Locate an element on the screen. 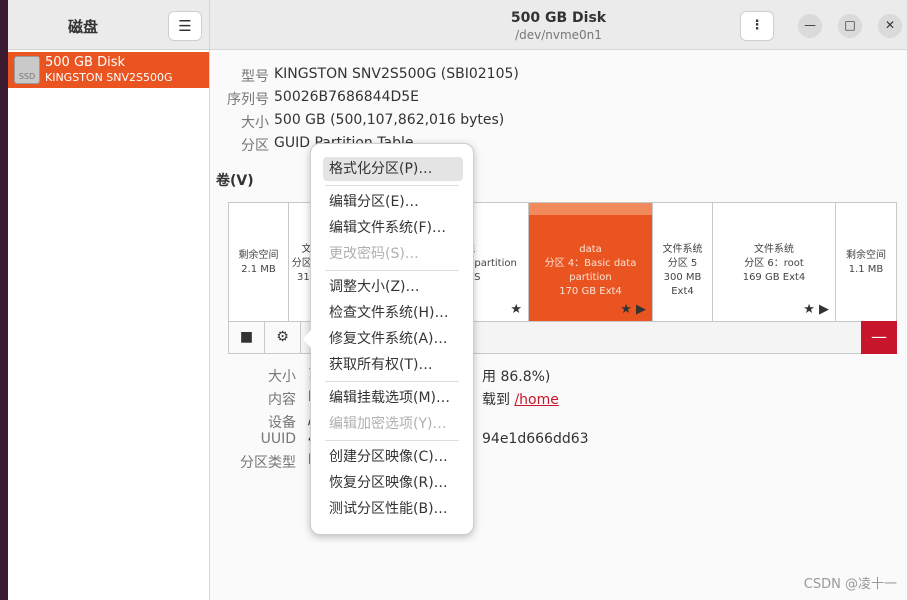 The image size is (907, 600). maximize-icon: □ is located at coordinates (850, 25).